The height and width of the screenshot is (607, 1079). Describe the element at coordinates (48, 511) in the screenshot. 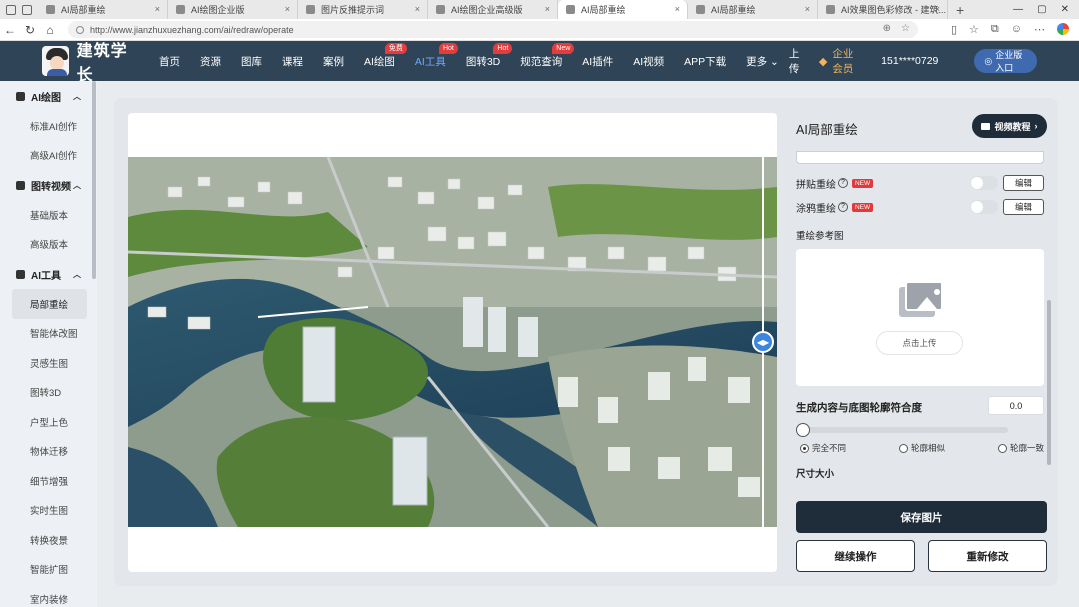

I see `sidebar-item: 实时生图` at that location.